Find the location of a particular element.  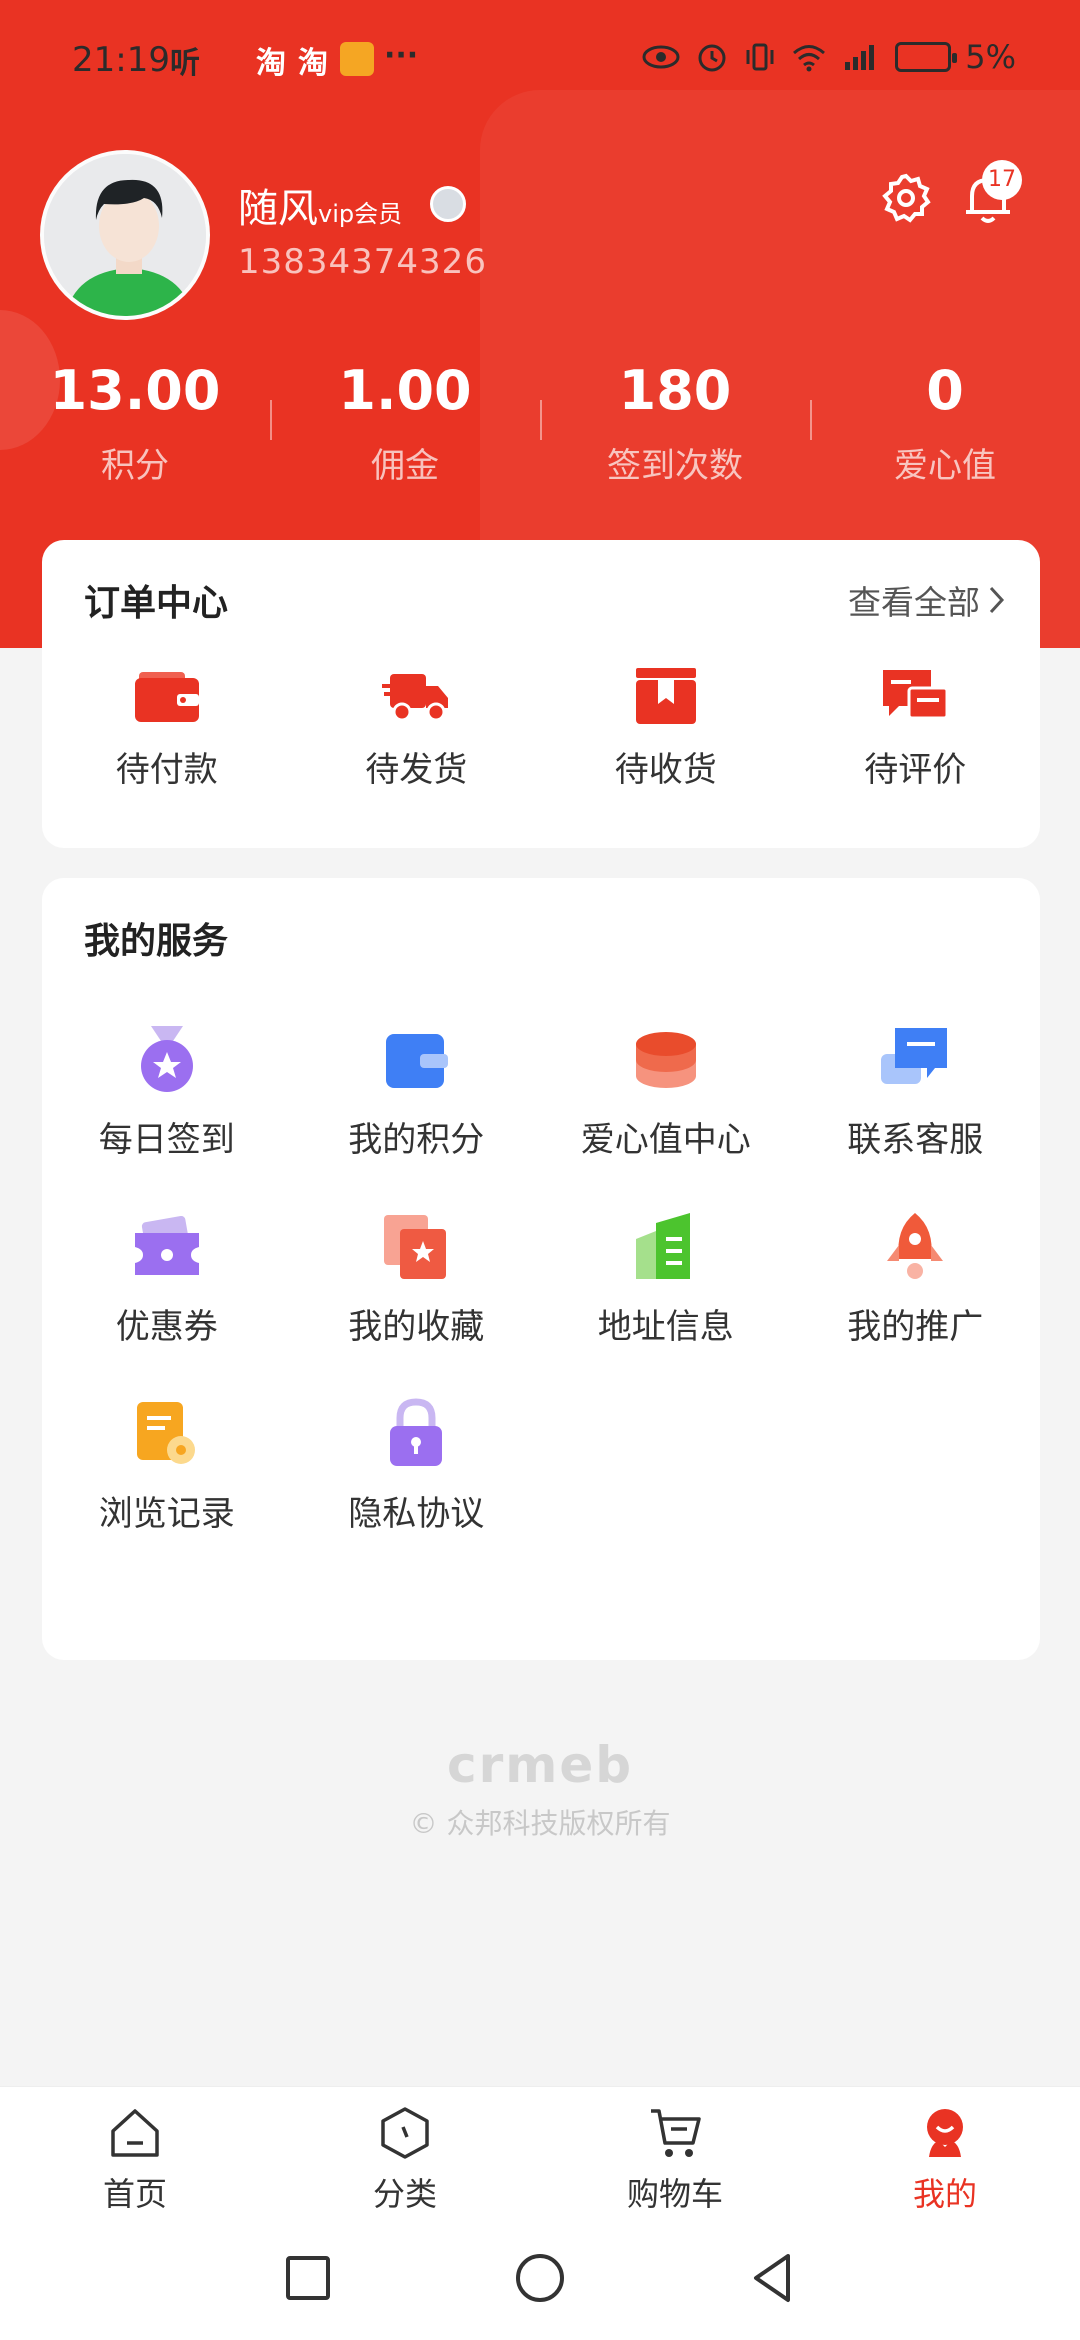

service-privacy-policy: 隐私协议 is located at coordinates (417, 1465).